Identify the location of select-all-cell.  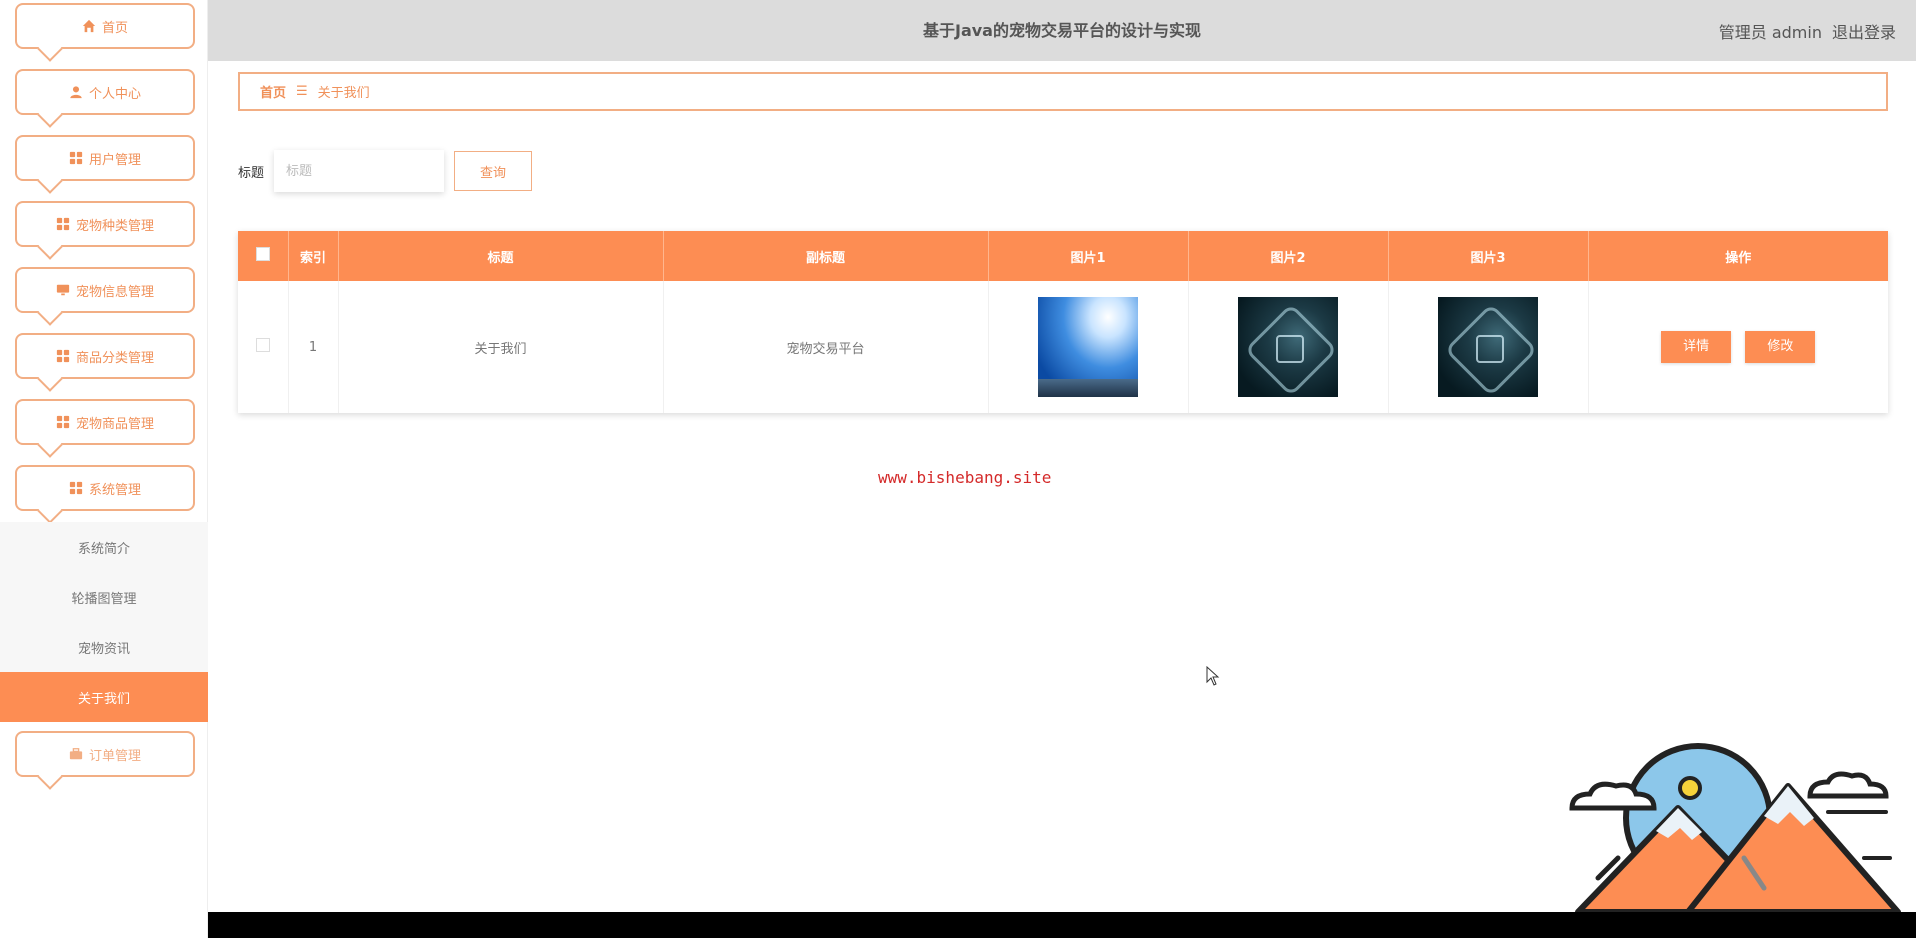
(263, 256).